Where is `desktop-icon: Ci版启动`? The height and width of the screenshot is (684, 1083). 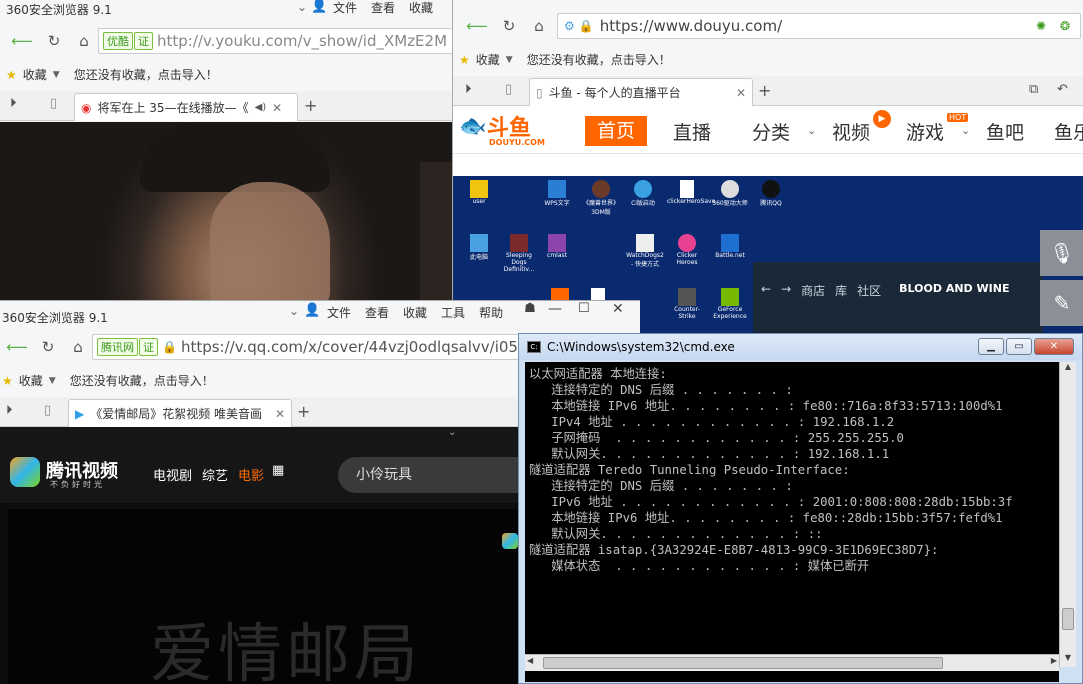 desktop-icon: Ci版启动 is located at coordinates (643, 193).